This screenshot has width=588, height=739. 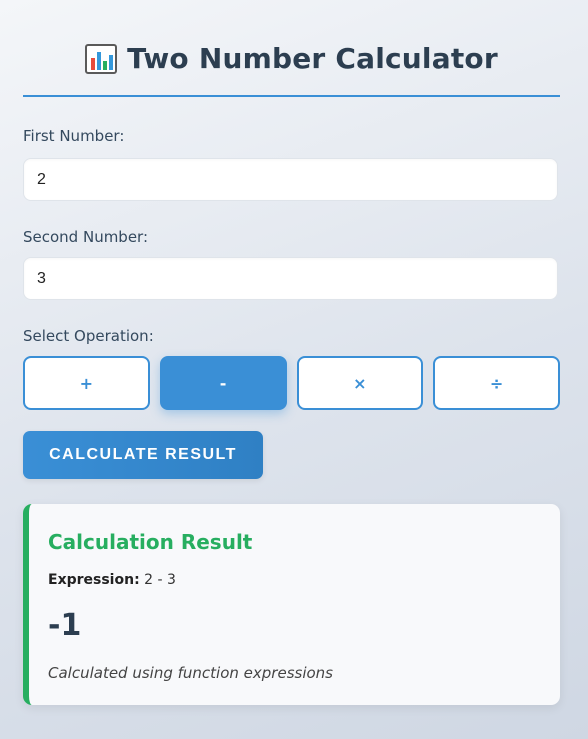 What do you see at coordinates (94, 580) in the screenshot?
I see `expression-label: Expression:` at bounding box center [94, 580].